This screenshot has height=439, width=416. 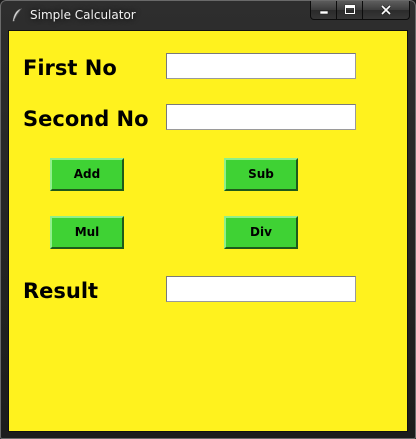 I want to click on result-label: Result, so click(x=61, y=291).